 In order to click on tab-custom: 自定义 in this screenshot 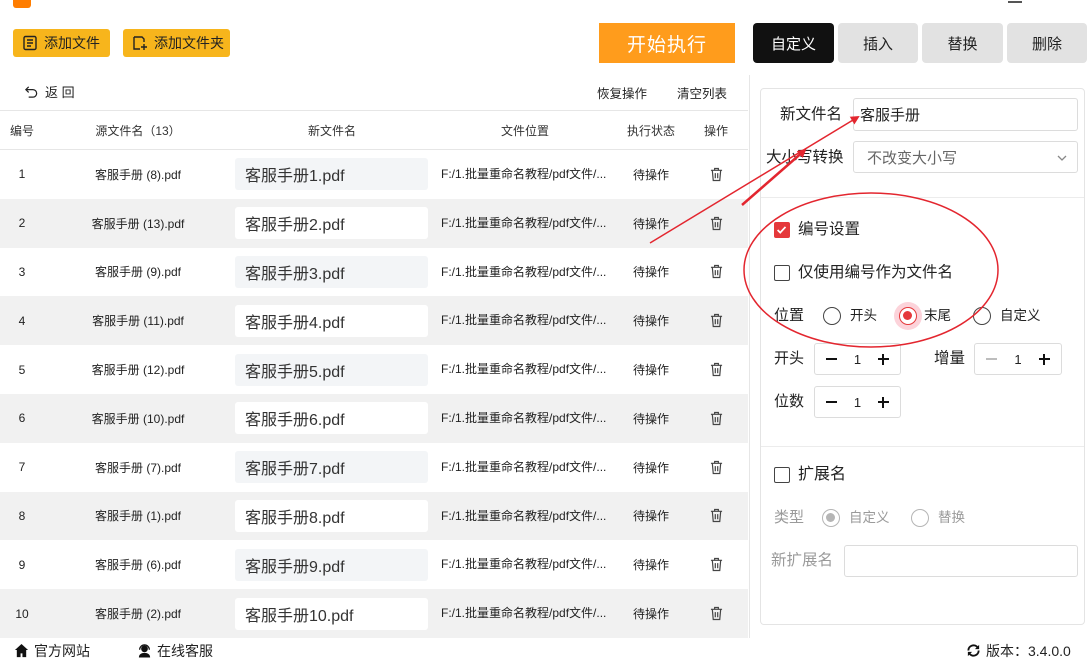, I will do `click(793, 43)`.